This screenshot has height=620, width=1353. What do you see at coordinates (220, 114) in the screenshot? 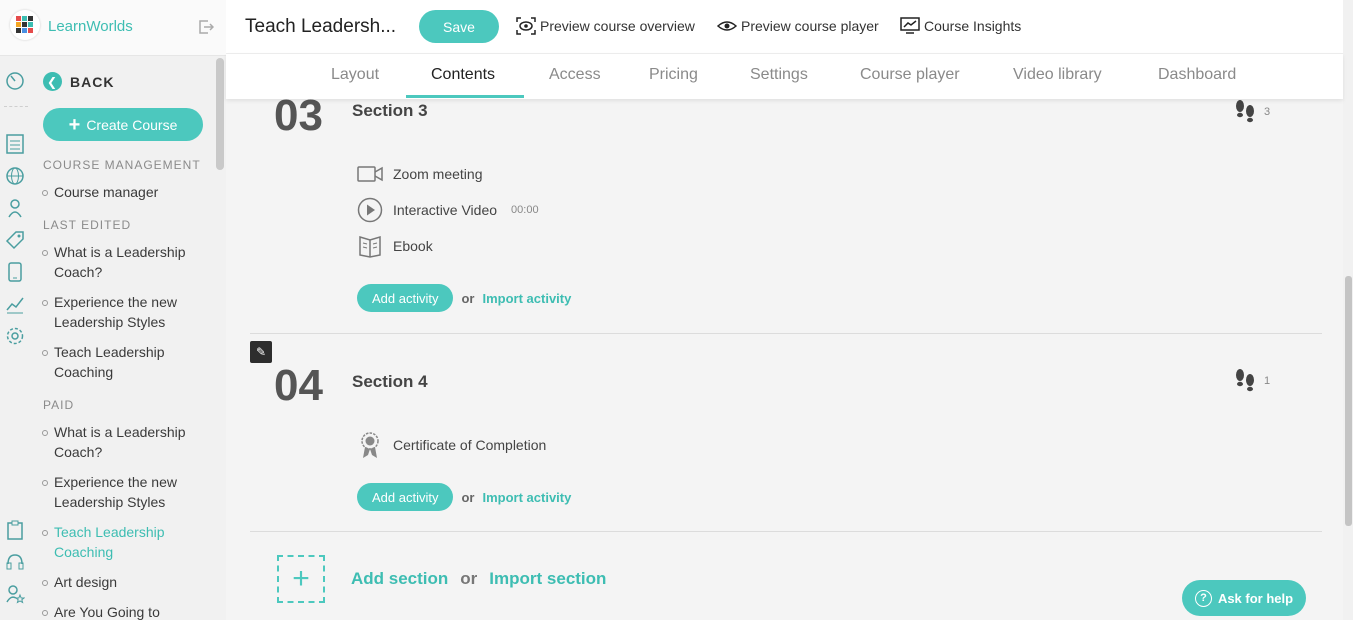
I see `sidebar-scrollbar` at bounding box center [220, 114].